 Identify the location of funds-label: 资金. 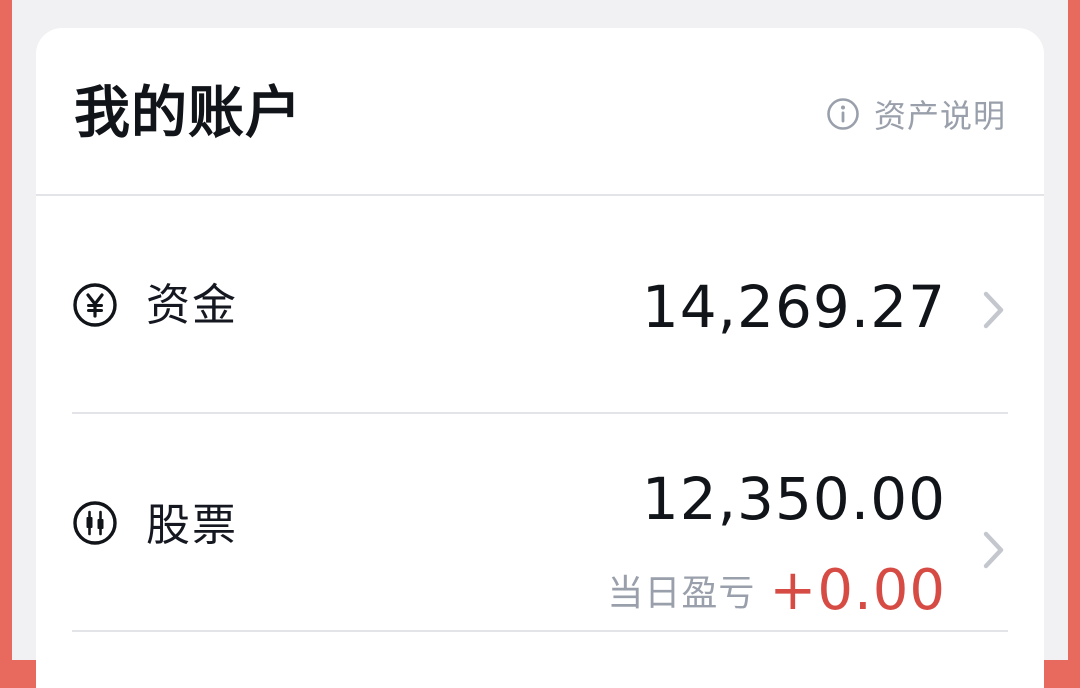
(192, 305).